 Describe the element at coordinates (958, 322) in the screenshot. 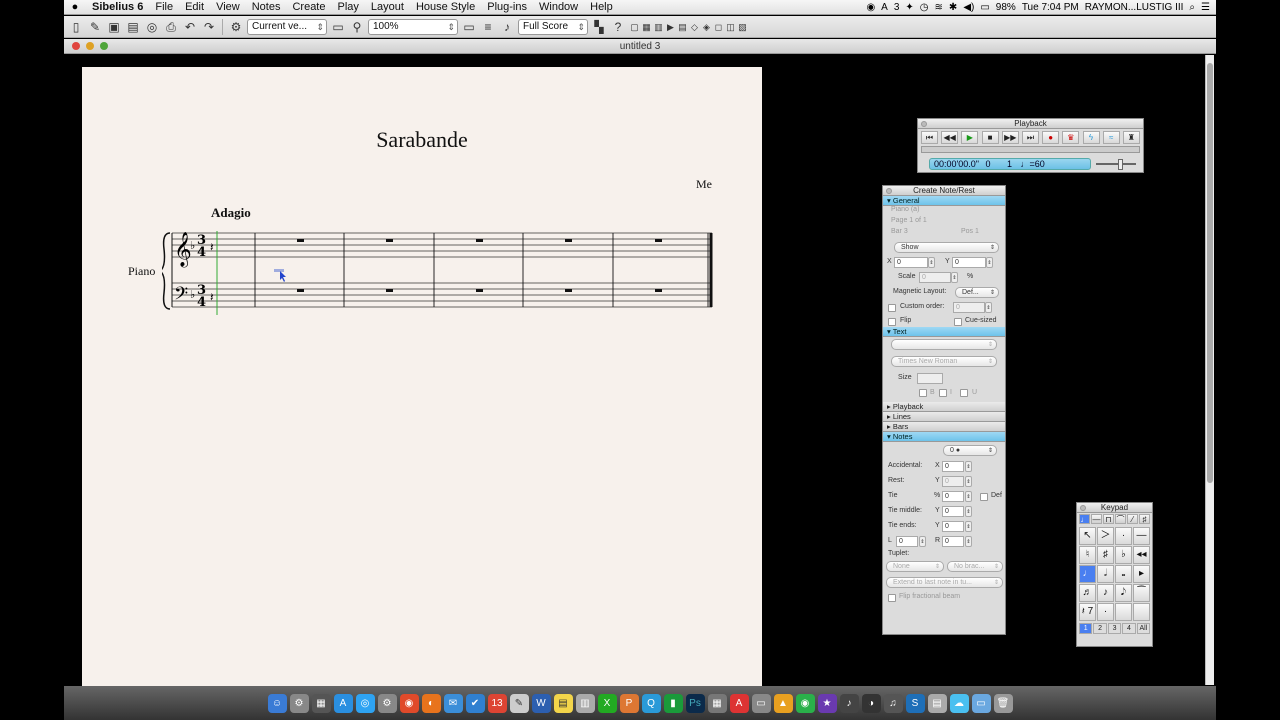

I see `cue-sized-checkbox` at that location.